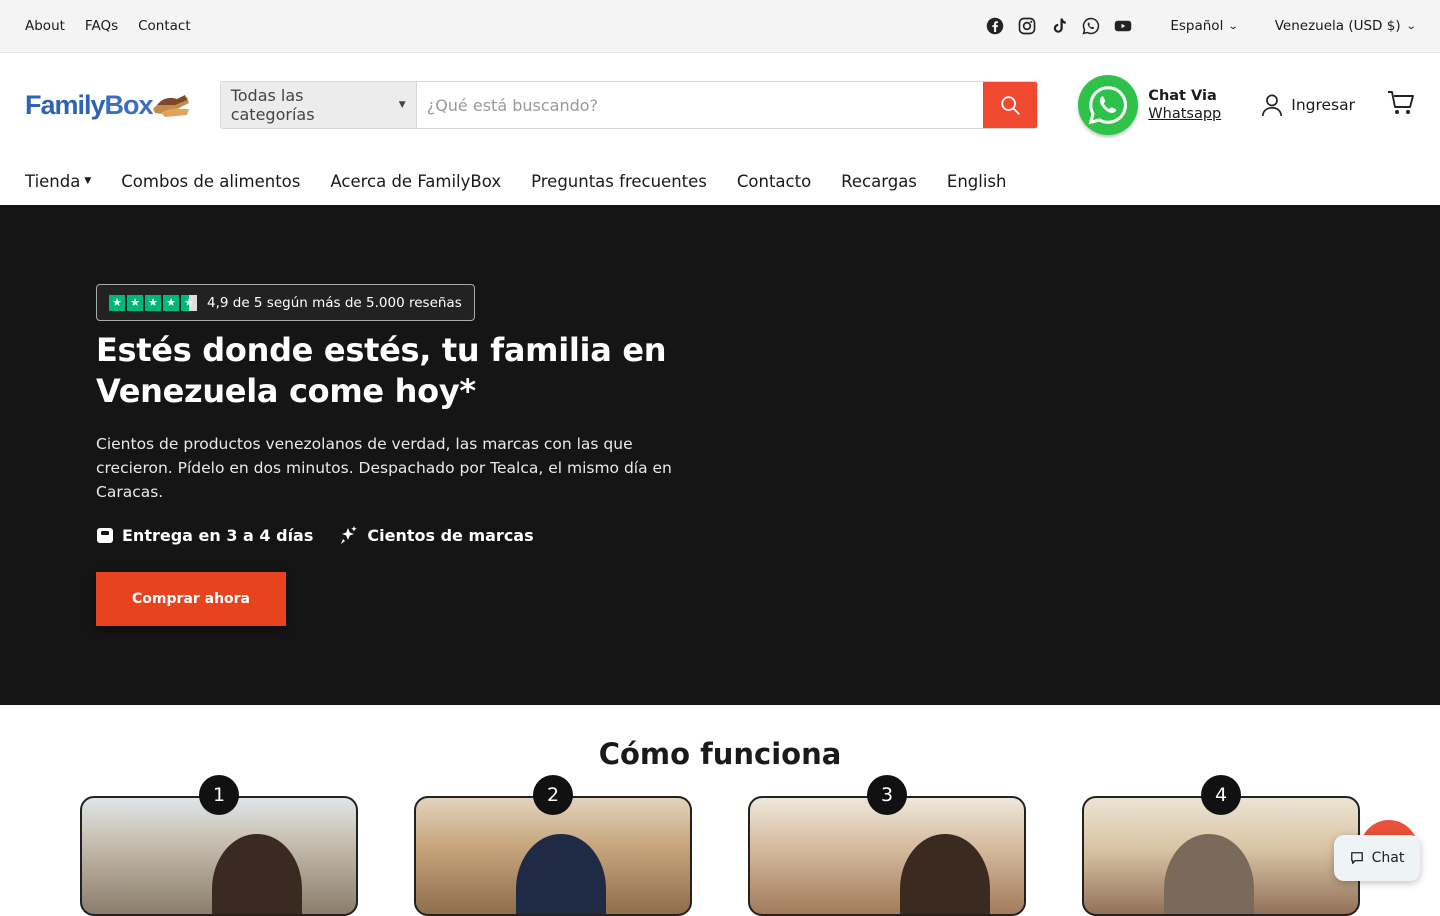 The width and height of the screenshot is (1440, 916). I want to click on search-icon, so click(1010, 105).